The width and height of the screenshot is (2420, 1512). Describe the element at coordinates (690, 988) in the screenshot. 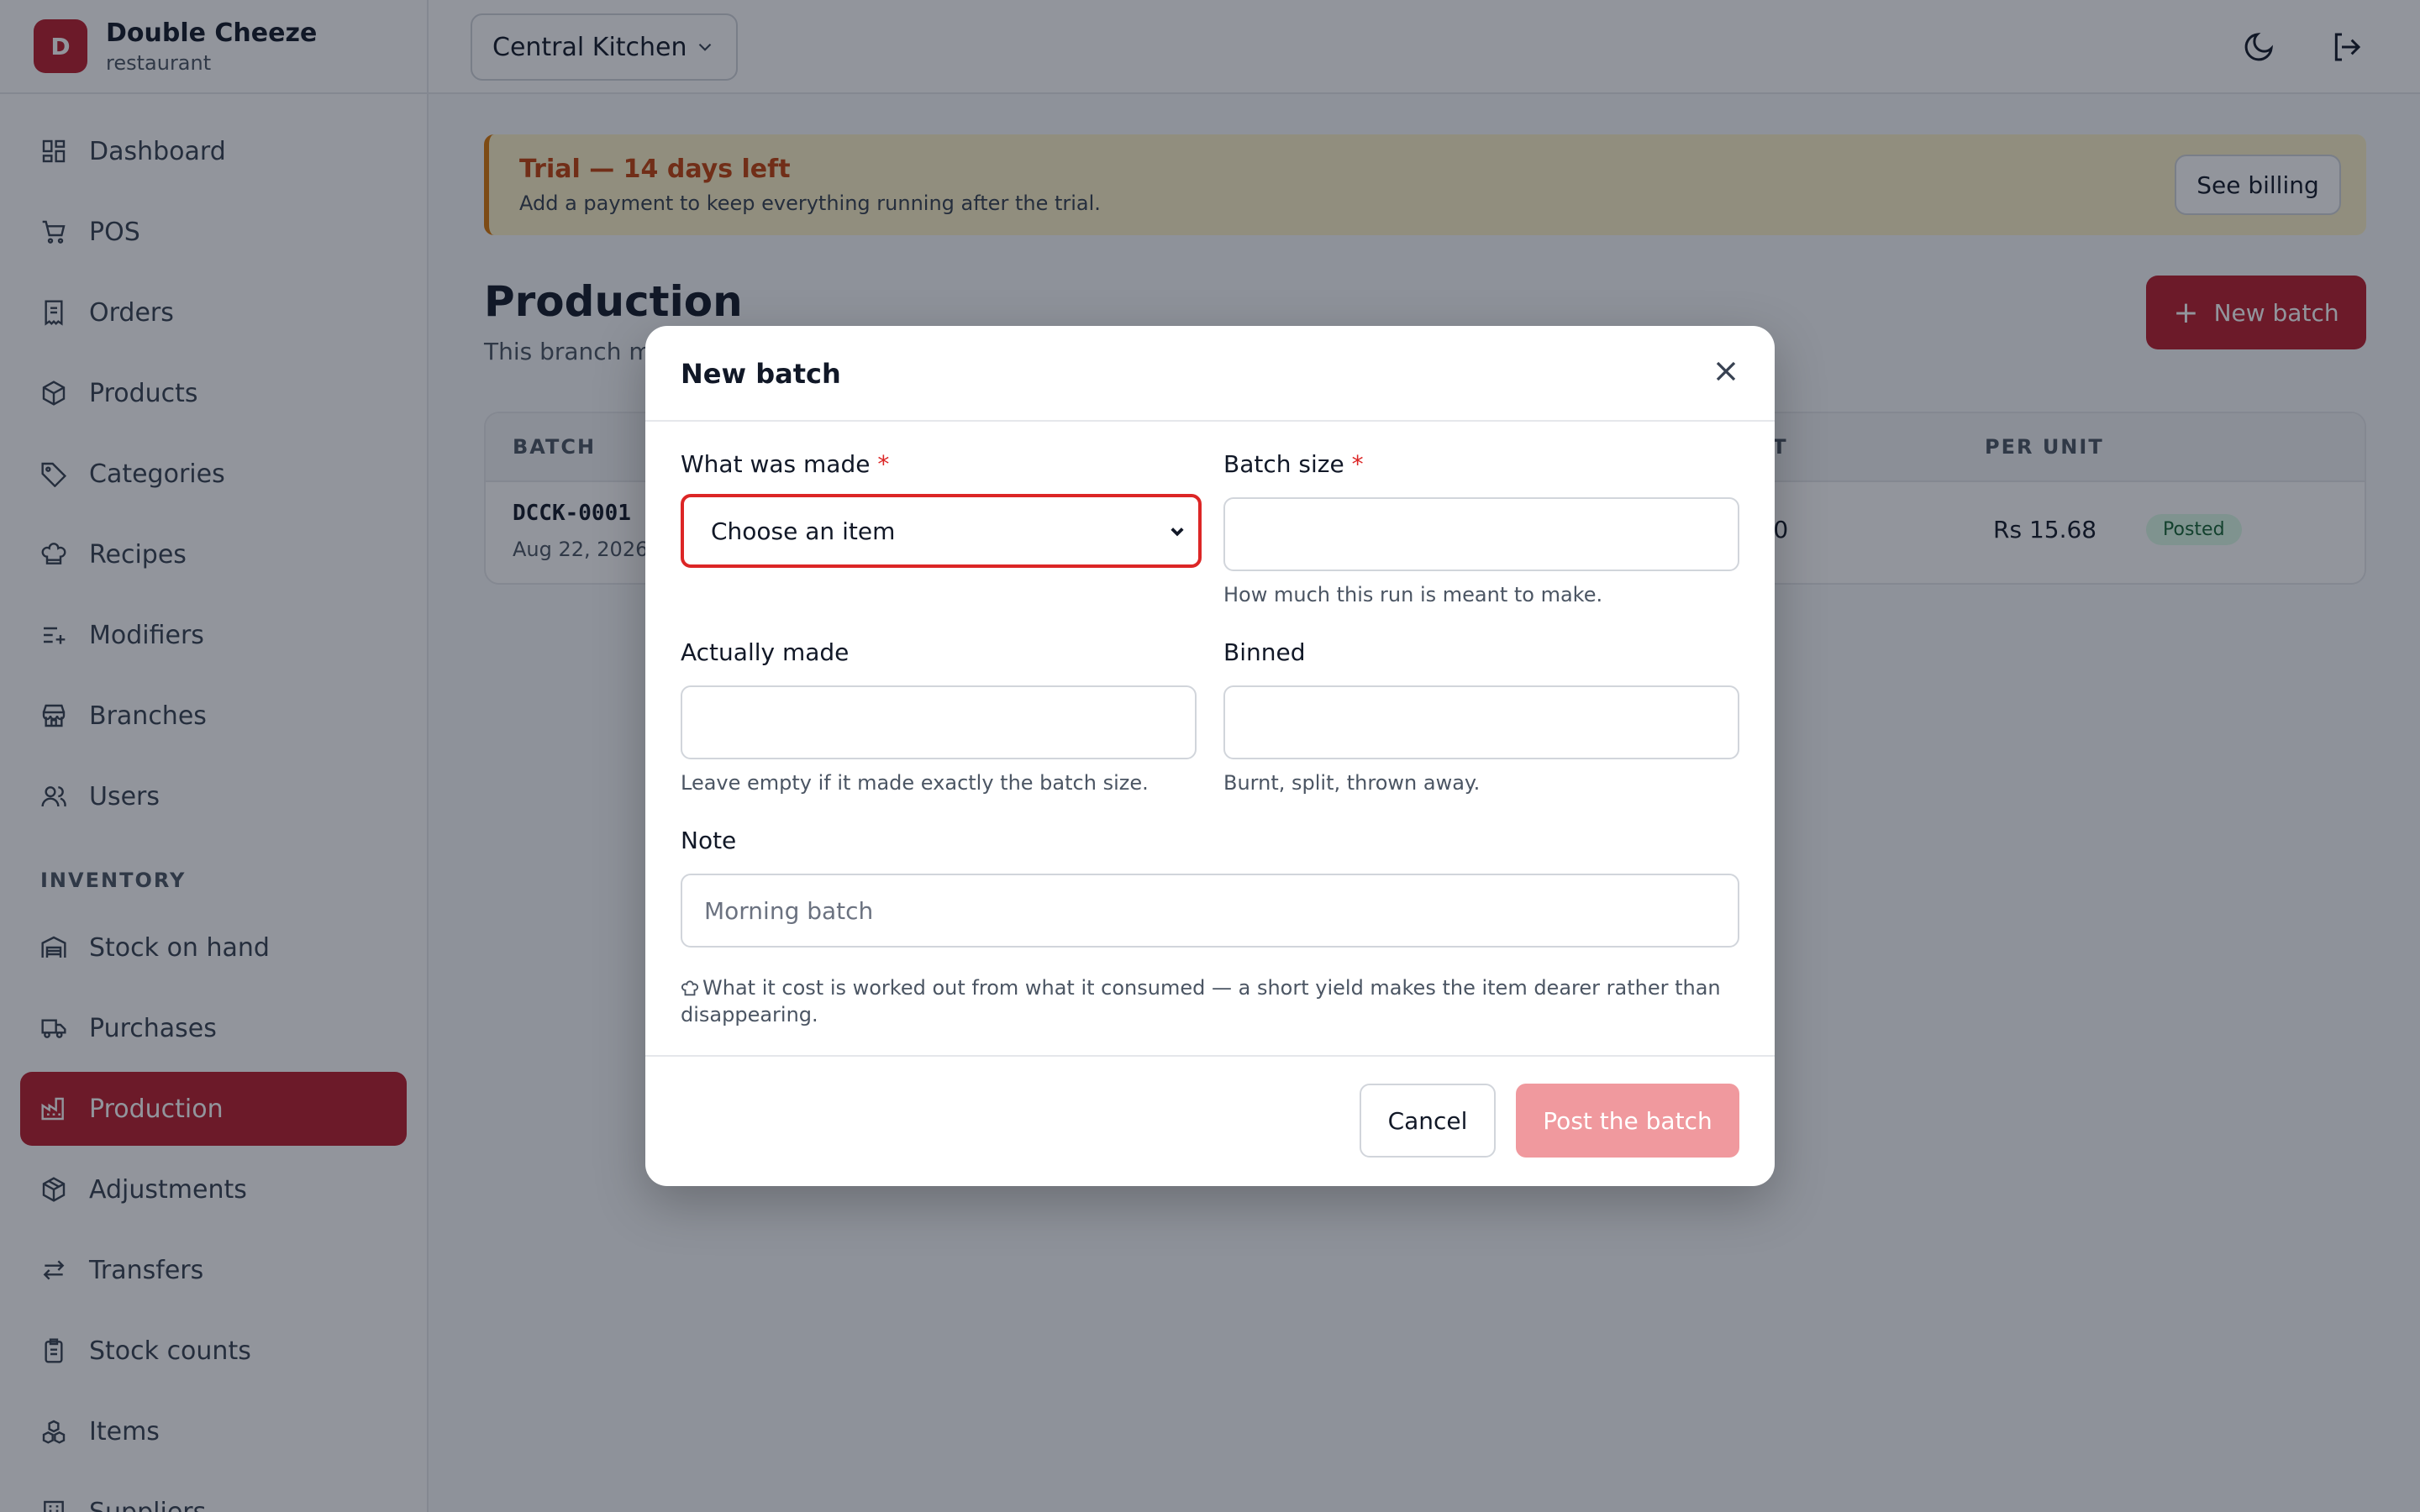

I see `chef-hat-icon` at that location.